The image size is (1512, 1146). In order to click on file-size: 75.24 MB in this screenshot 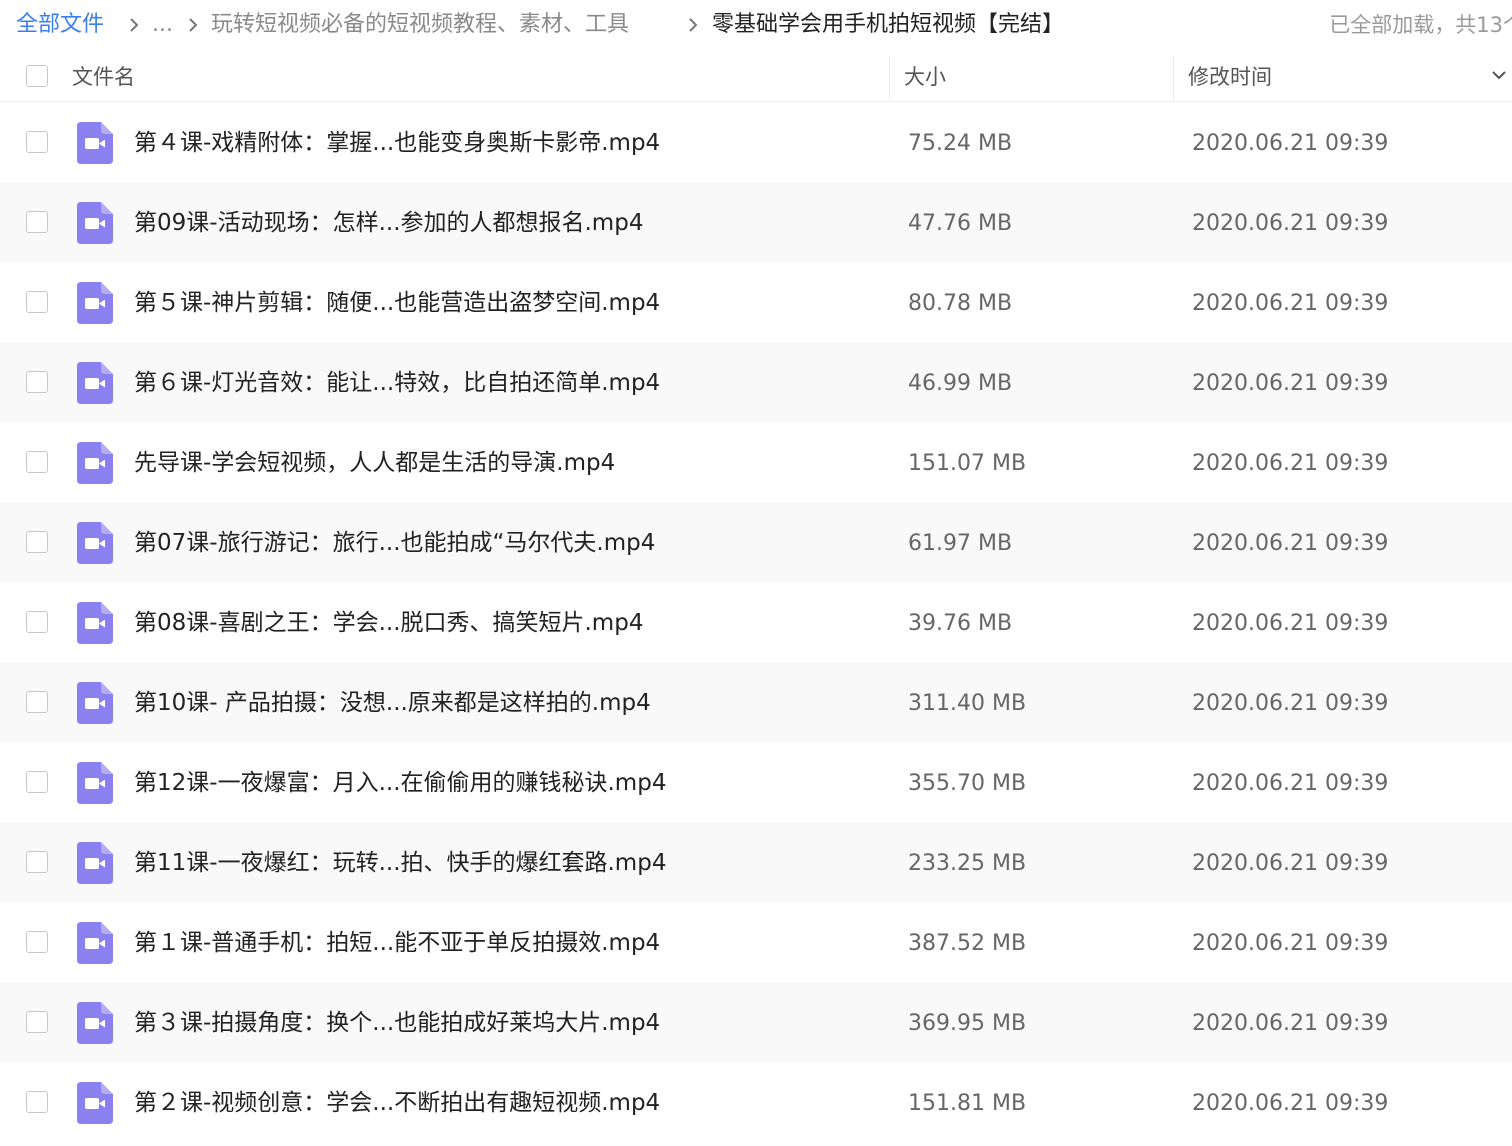, I will do `click(960, 143)`.